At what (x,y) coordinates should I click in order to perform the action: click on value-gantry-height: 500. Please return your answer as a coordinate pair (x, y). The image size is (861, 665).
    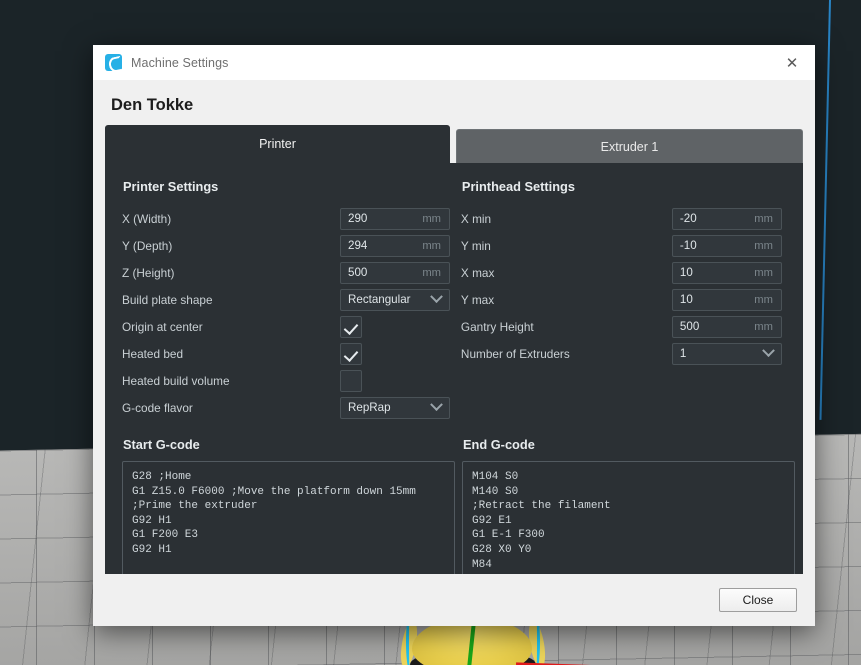
    Looking at the image, I should click on (689, 326).